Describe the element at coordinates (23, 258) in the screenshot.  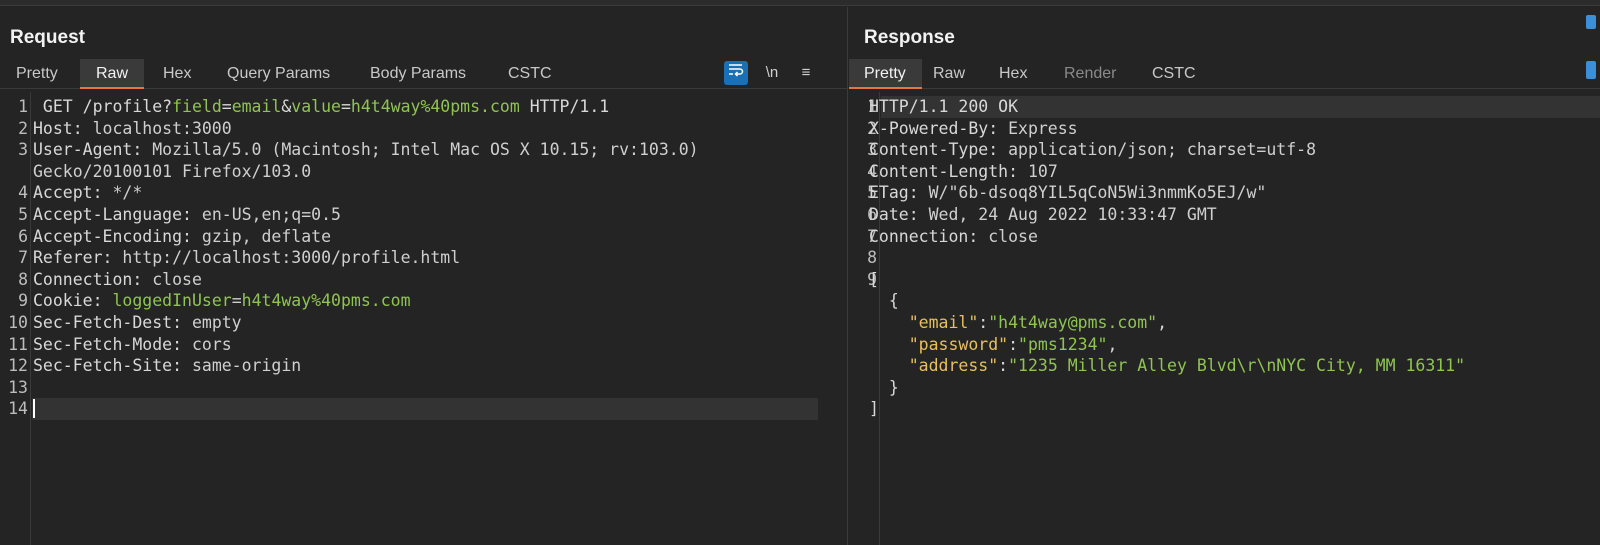
I see `request-line-number: 7` at that location.